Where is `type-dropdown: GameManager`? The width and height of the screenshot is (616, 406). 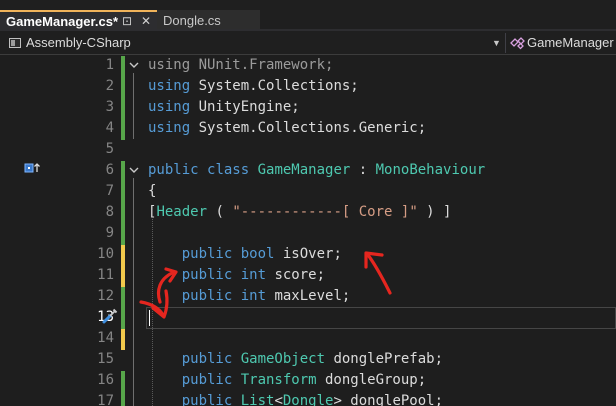 type-dropdown: GameManager is located at coordinates (562, 43).